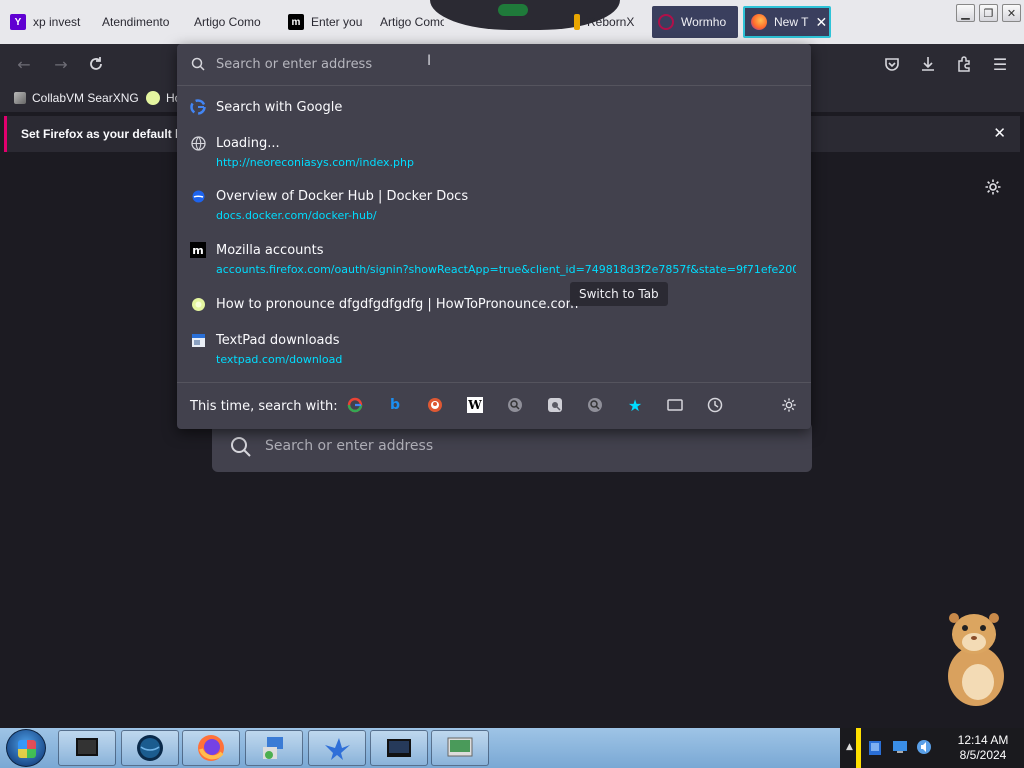  What do you see at coordinates (976, 659) in the screenshot?
I see `hamster-sticker` at bounding box center [976, 659].